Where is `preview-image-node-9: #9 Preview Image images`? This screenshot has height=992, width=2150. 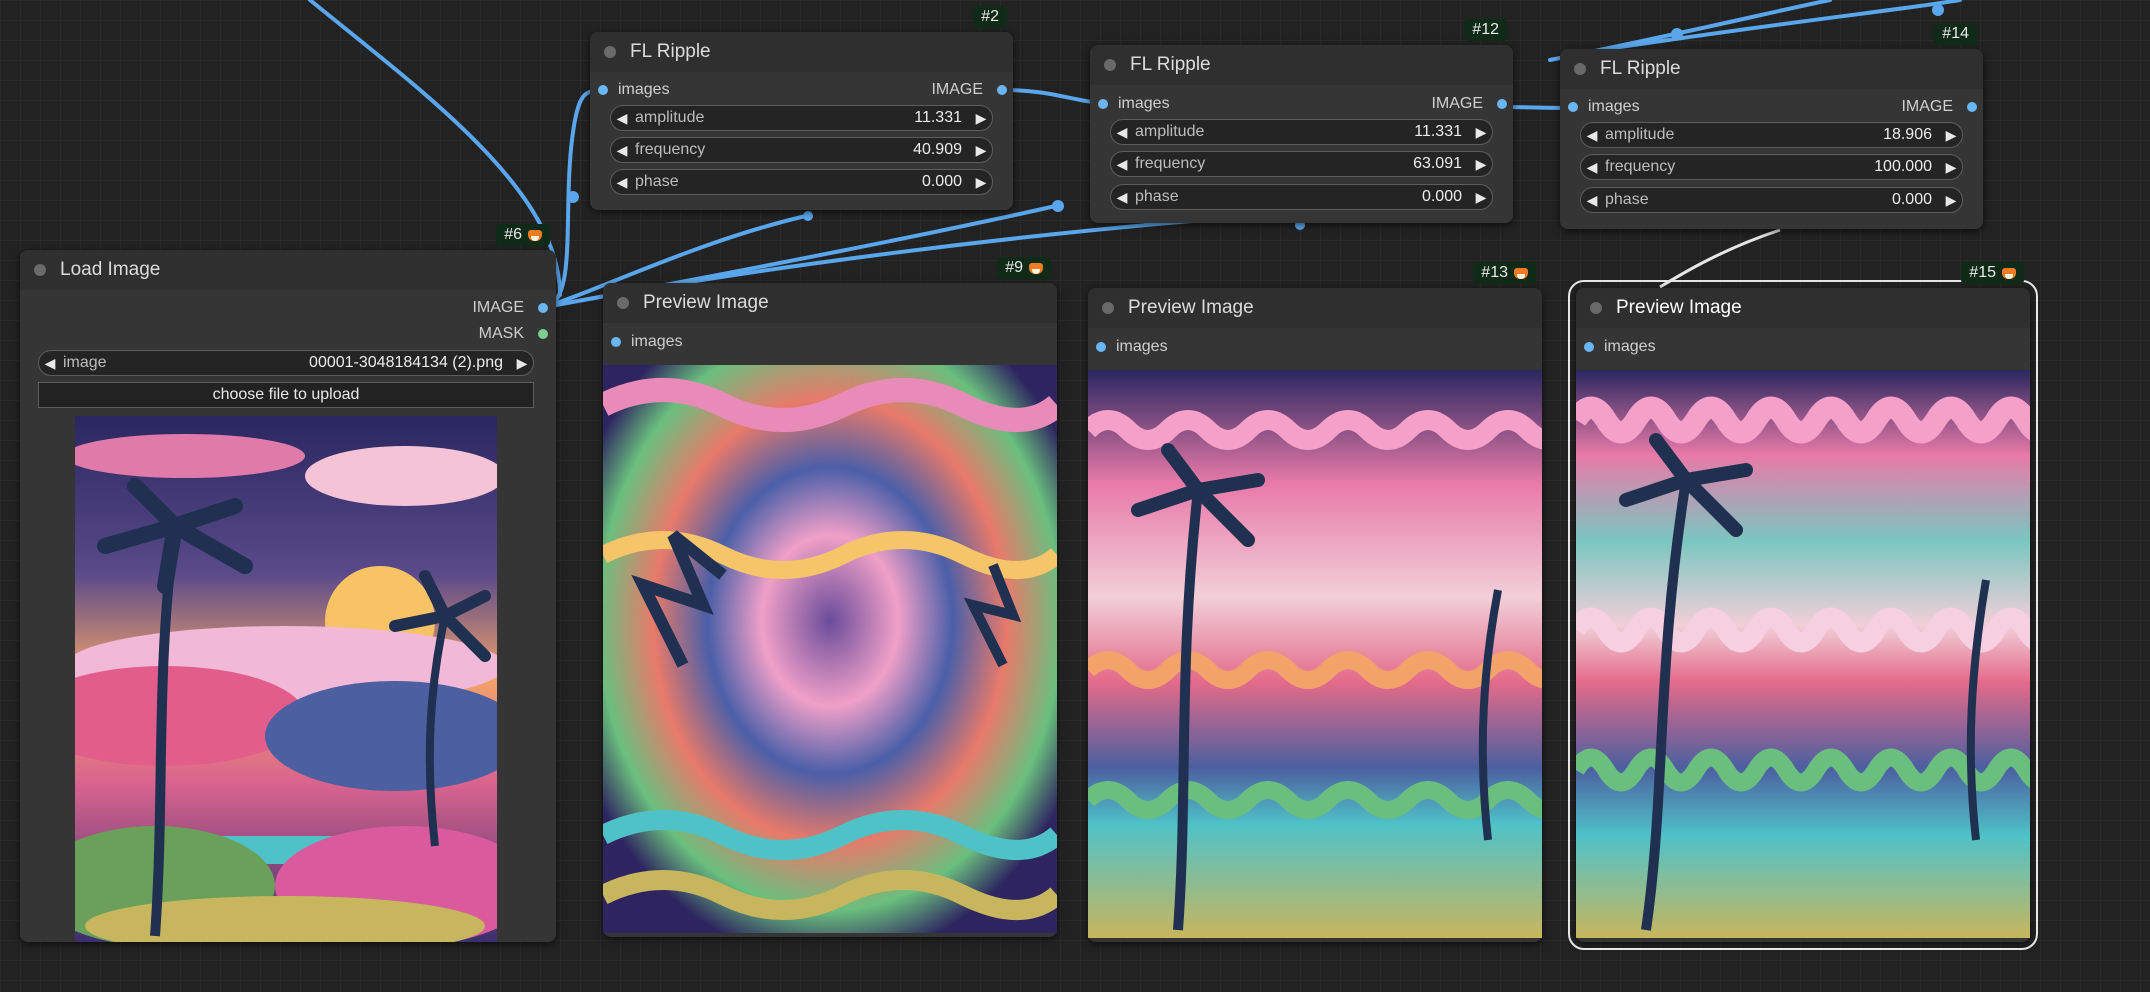
preview-image-node-9: #9 Preview Image images is located at coordinates (830, 597).